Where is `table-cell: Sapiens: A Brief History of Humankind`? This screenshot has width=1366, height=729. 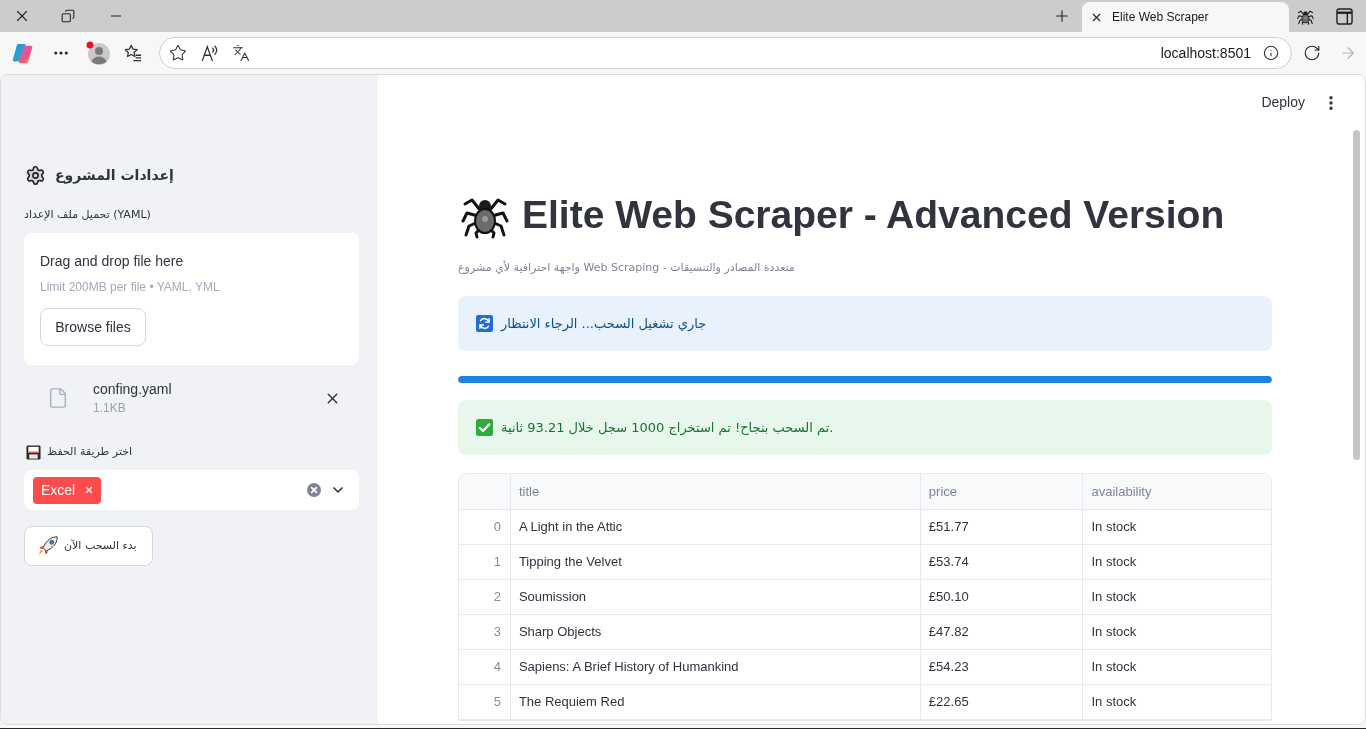
table-cell: Sapiens: A Brief History of Humankind is located at coordinates (715, 667).